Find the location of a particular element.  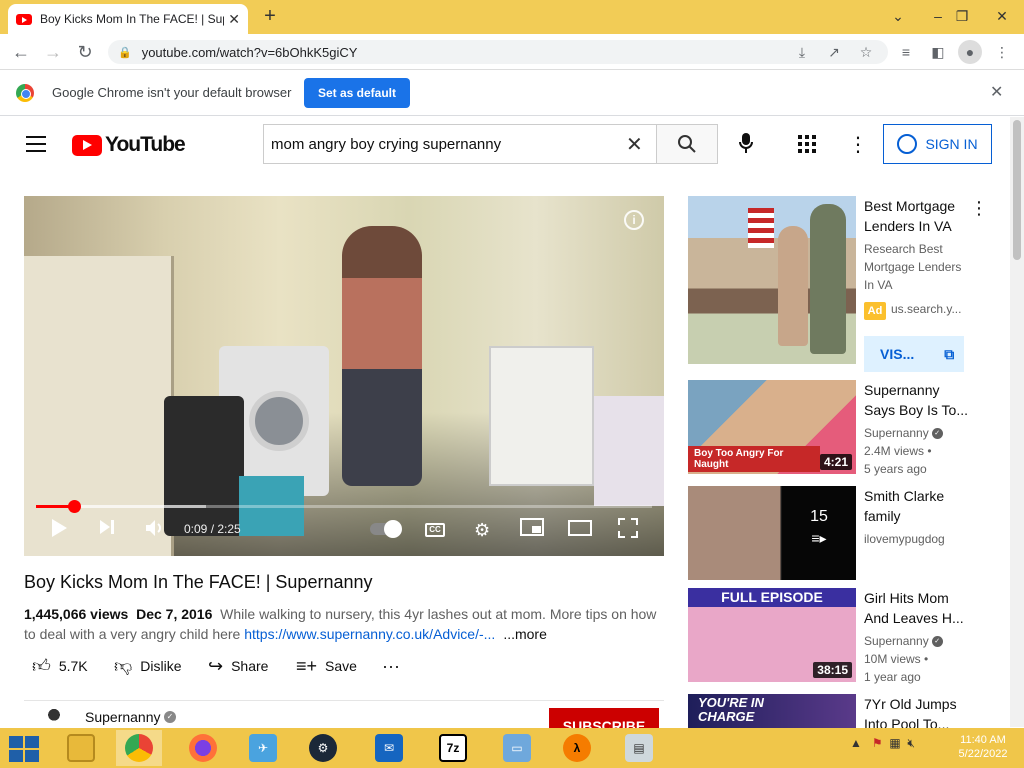

dislike-button: 👎︎ Dislike is located at coordinates (148, 666).